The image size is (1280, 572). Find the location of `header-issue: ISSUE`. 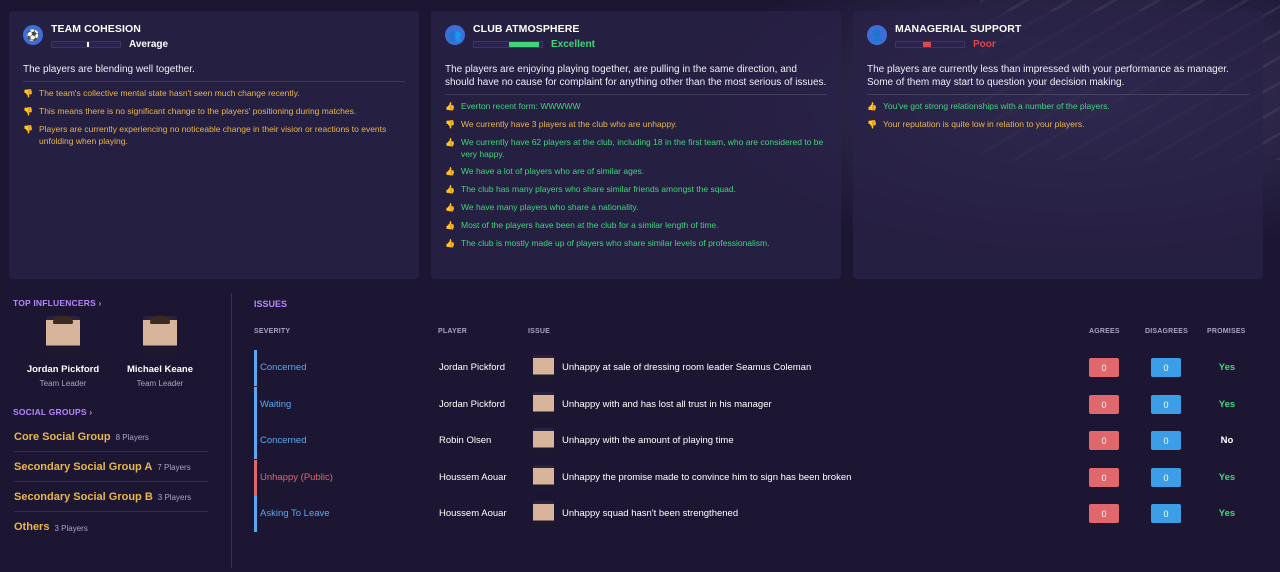

header-issue: ISSUE is located at coordinates (539, 331).